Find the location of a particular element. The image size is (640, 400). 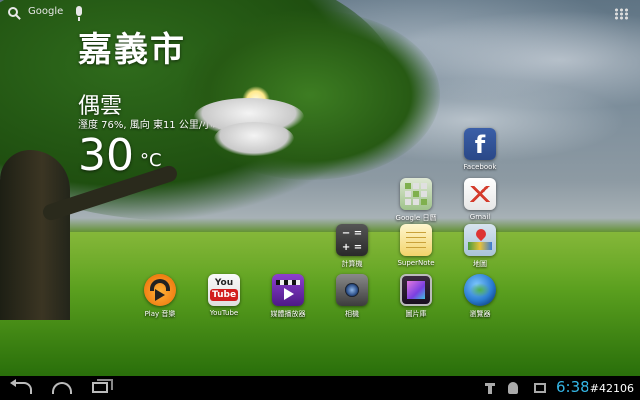

debug-icon is located at coordinates (513, 388).